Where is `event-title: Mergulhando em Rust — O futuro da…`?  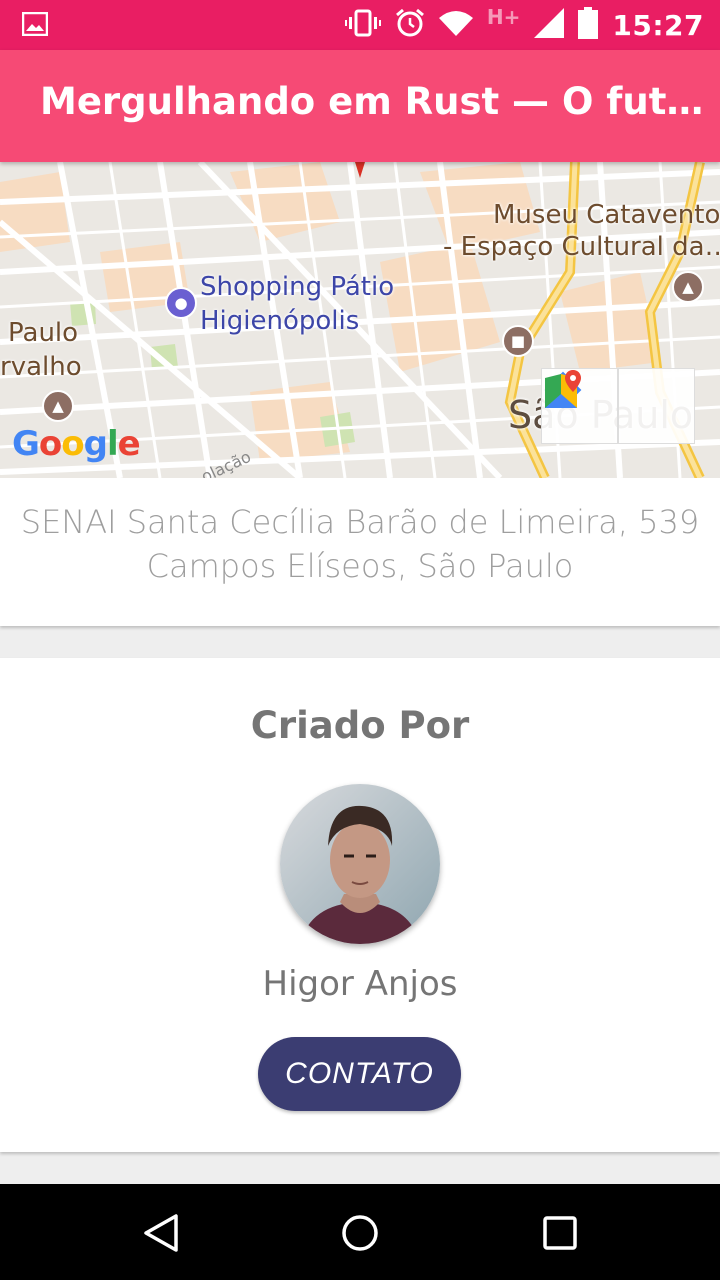
event-title: Mergulhando em Rust — O futuro da… is located at coordinates (375, 101).